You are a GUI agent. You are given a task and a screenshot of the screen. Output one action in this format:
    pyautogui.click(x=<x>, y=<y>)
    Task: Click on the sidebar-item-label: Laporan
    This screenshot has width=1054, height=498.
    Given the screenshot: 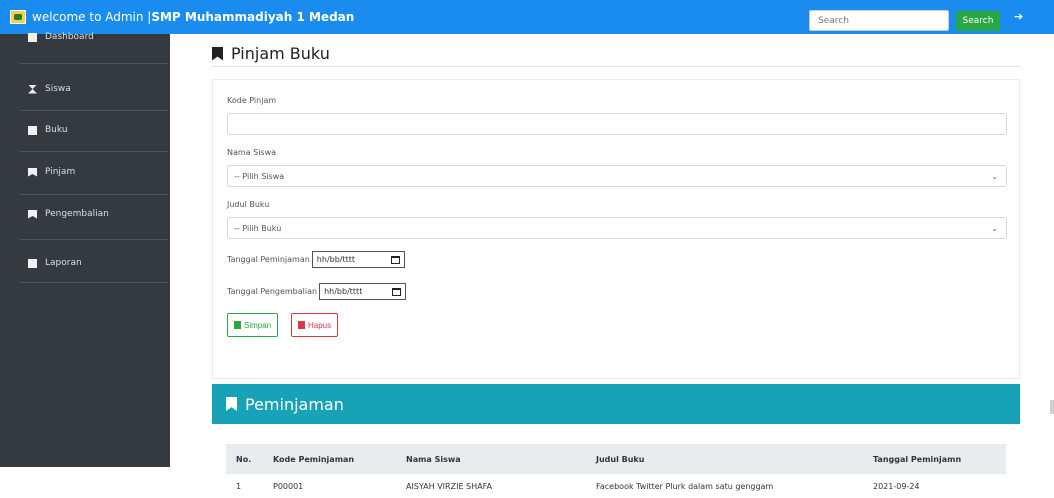 What is the action you would take?
    pyautogui.click(x=63, y=263)
    